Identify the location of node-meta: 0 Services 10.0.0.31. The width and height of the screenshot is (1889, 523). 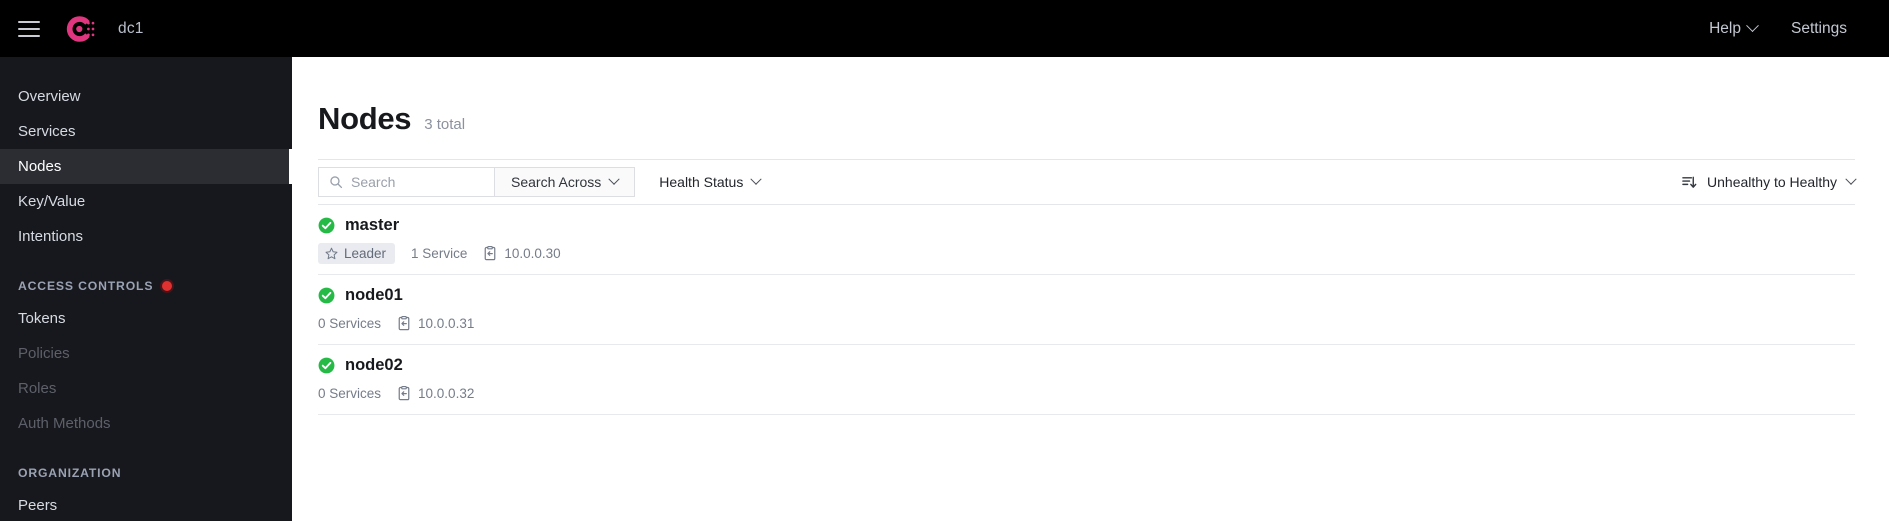
(1086, 323).